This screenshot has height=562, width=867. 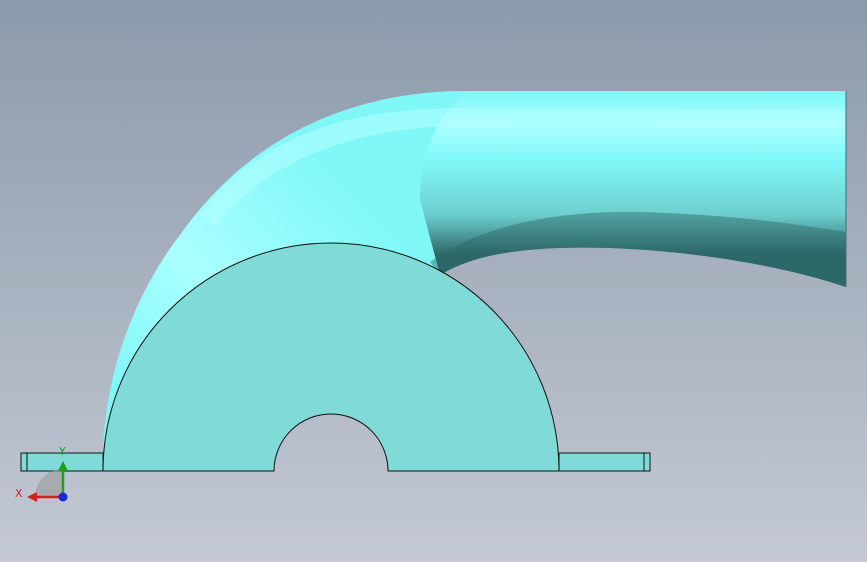 What do you see at coordinates (63, 497) in the screenshot?
I see `z-axis-origin` at bounding box center [63, 497].